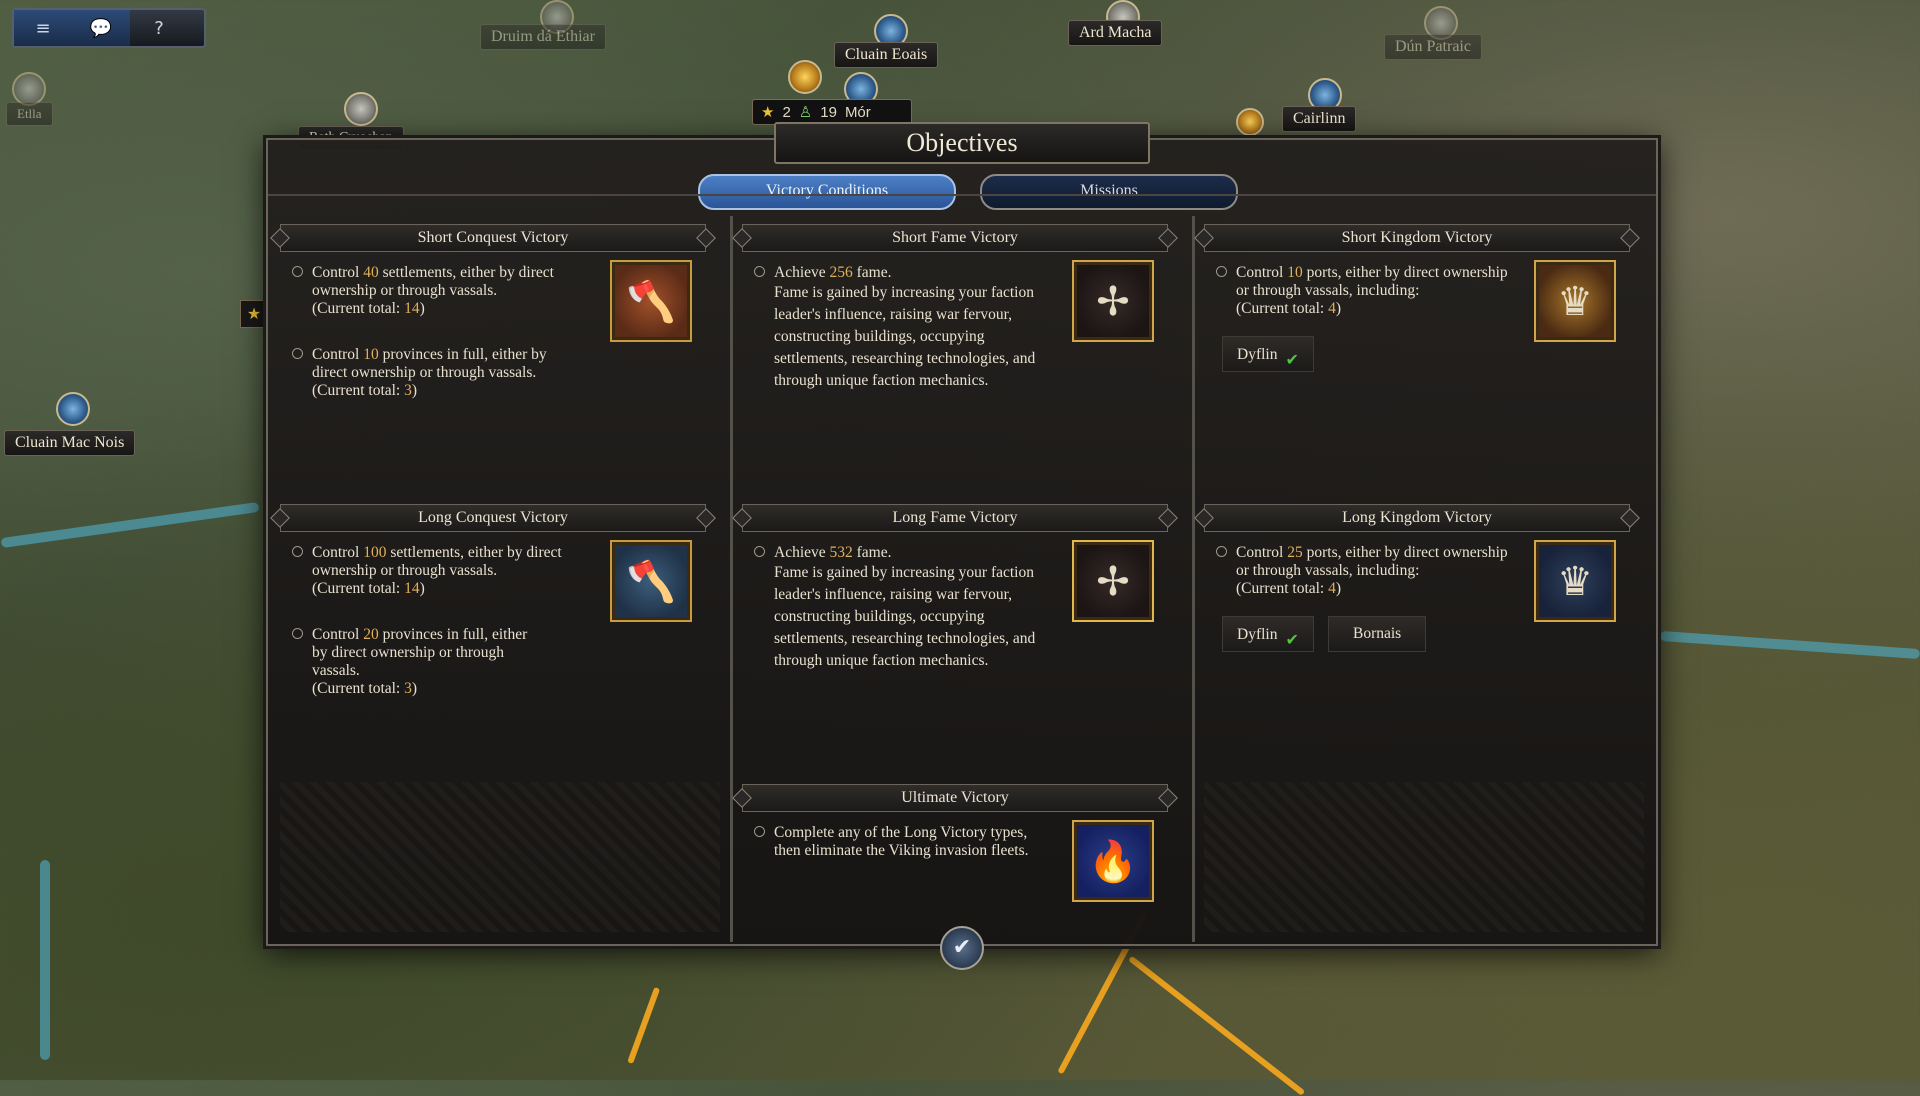  What do you see at coordinates (1433, 47) in the screenshot?
I see `settlement-label: Dún Patraic` at bounding box center [1433, 47].